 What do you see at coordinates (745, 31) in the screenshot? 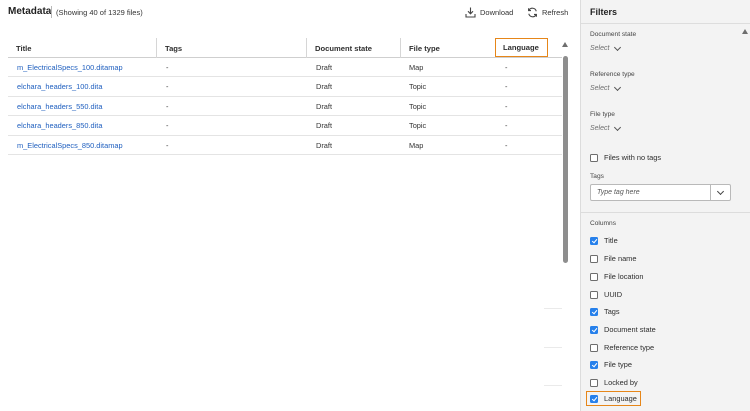
I see `filters-scroll-up-icon` at bounding box center [745, 31].